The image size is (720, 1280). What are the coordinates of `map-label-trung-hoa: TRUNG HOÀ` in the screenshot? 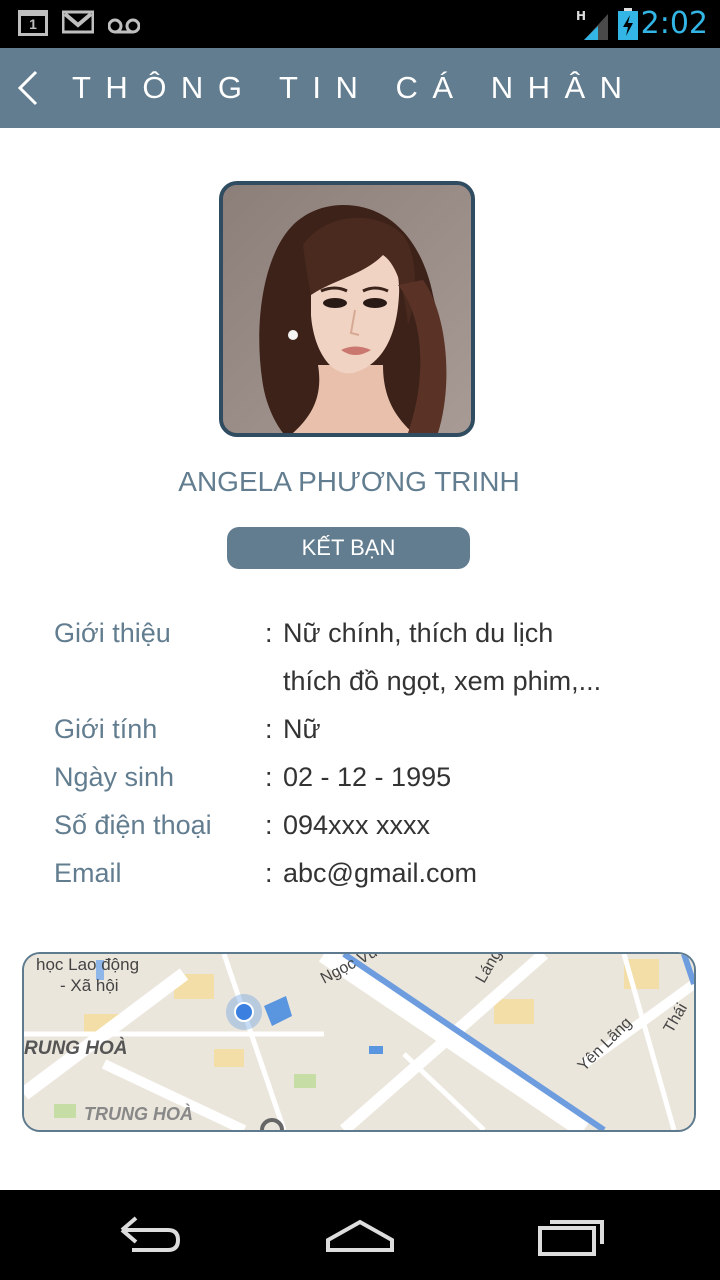 It's located at (138, 1113).